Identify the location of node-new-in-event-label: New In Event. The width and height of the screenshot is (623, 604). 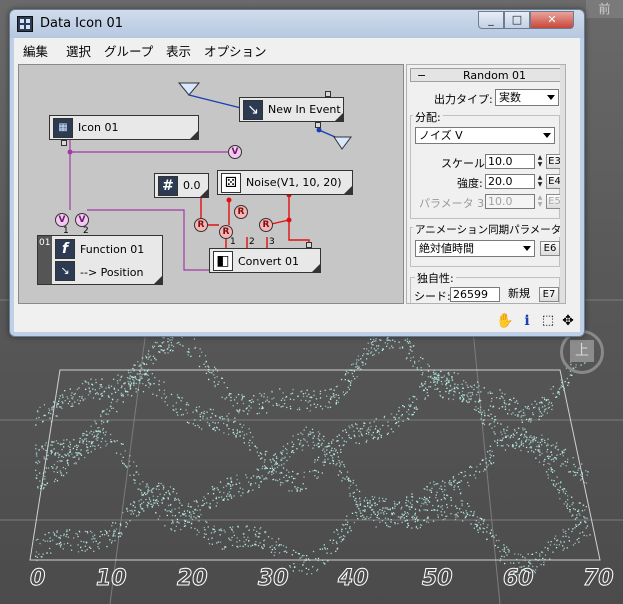
(304, 109).